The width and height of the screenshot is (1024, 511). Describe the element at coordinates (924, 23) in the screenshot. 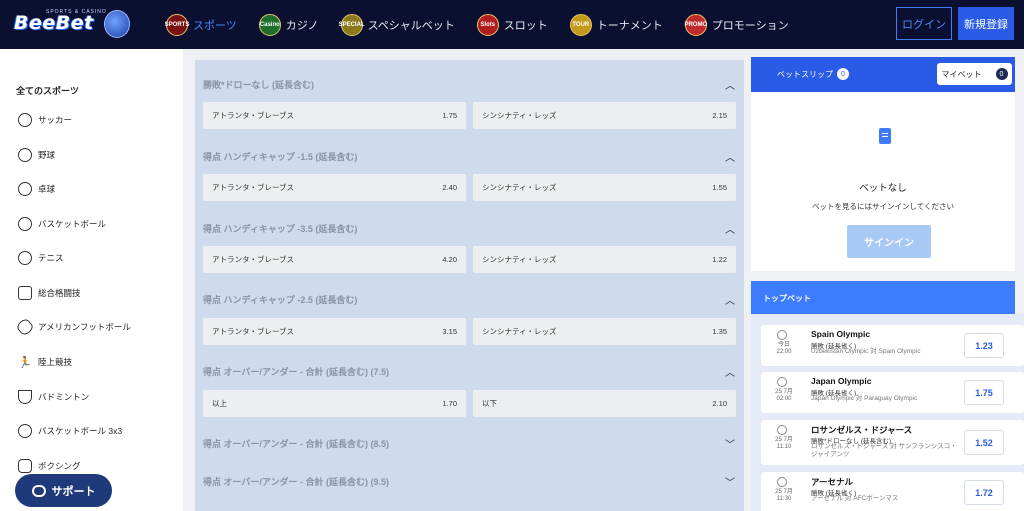

I see `login-button: ログイン` at that location.